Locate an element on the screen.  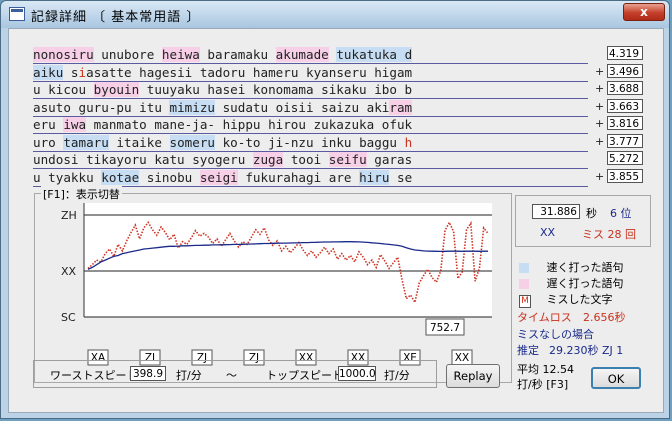
line-score: 3.816 is located at coordinates (625, 123).